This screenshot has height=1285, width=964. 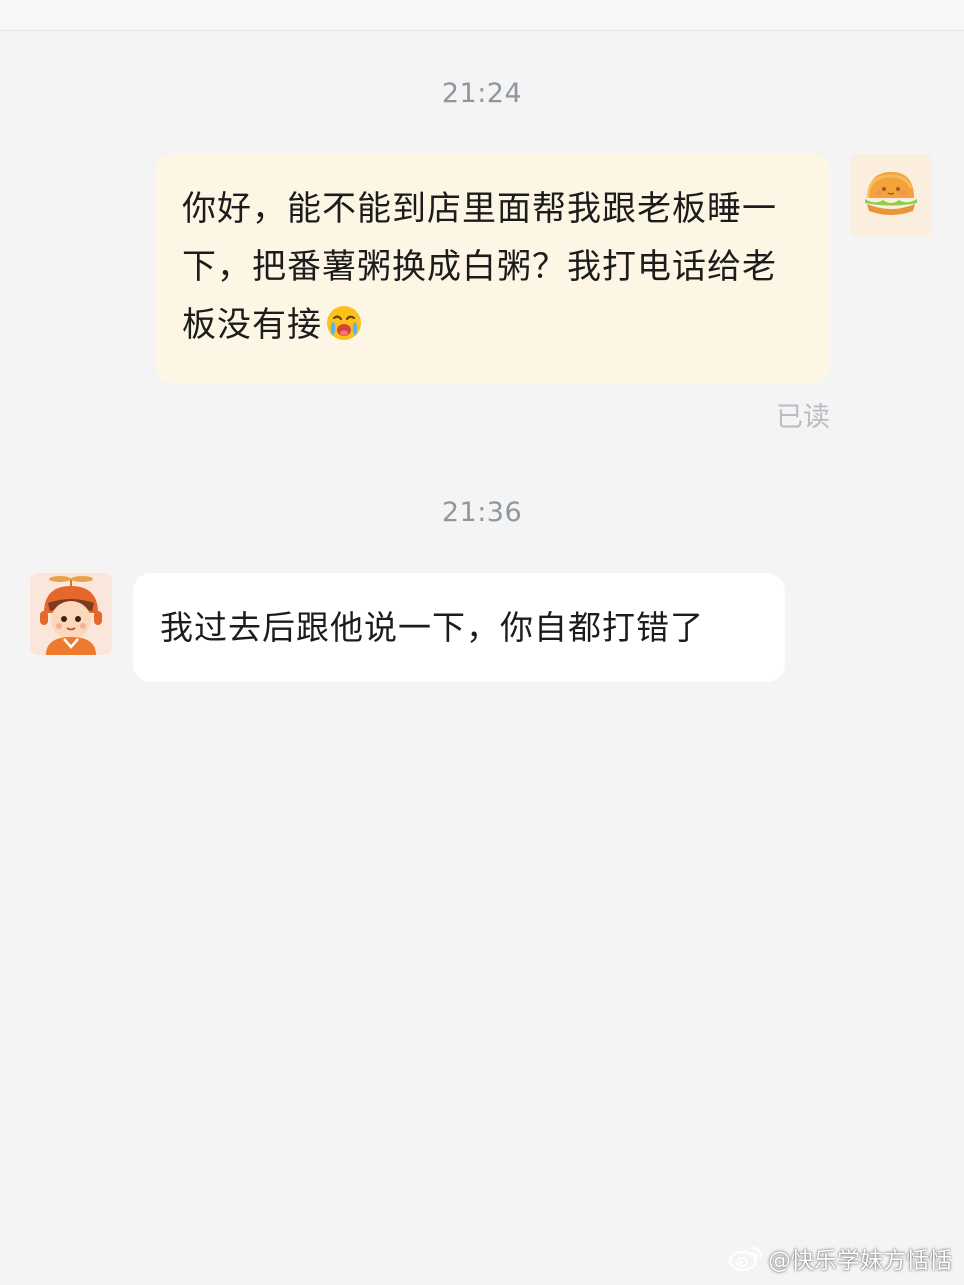 What do you see at coordinates (860, 1261) in the screenshot?
I see `watermark-text: @快乐学妹方恬恬` at bounding box center [860, 1261].